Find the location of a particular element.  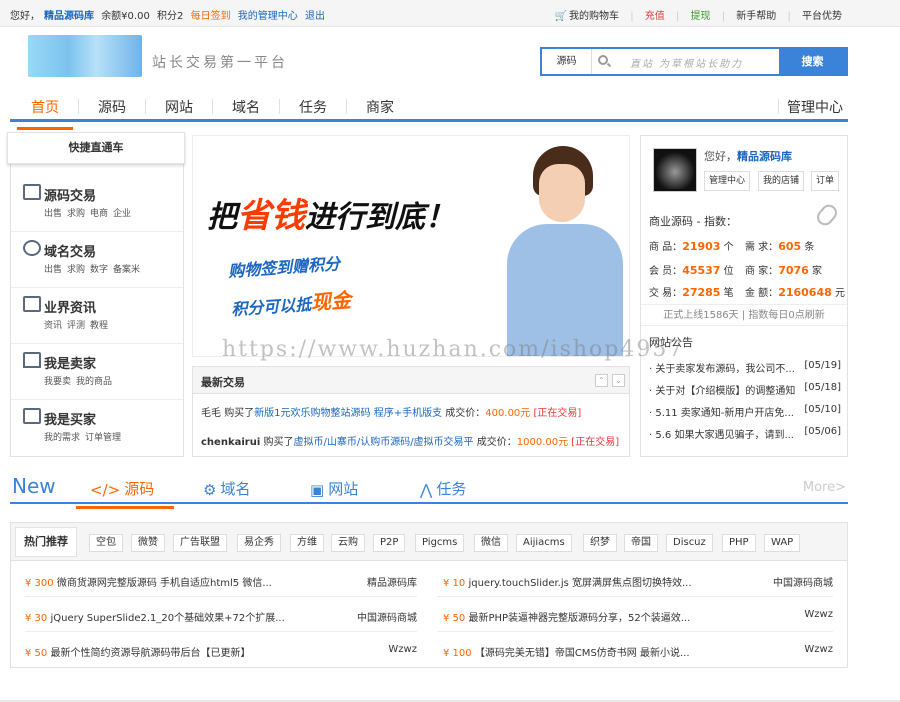

prev-arrow-icon: ⌃ is located at coordinates (601, 380).